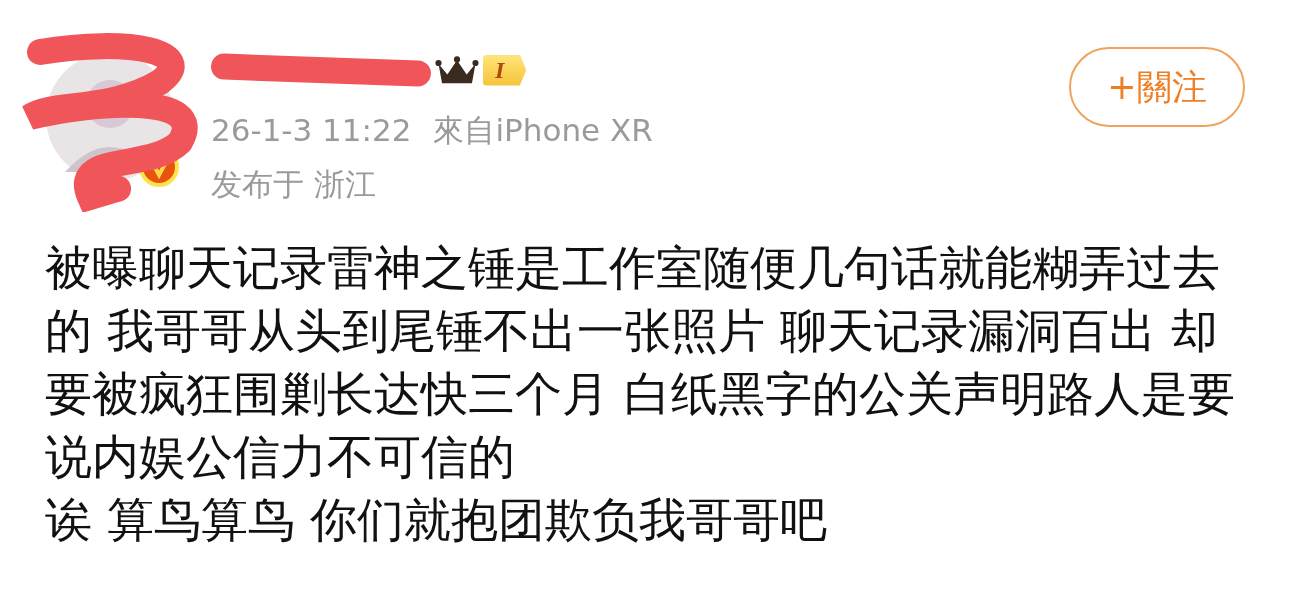  I want to click on post-text: 诶 算鸟算鸟 你们就抱团欺负我哥哥吧, so click(436, 520).